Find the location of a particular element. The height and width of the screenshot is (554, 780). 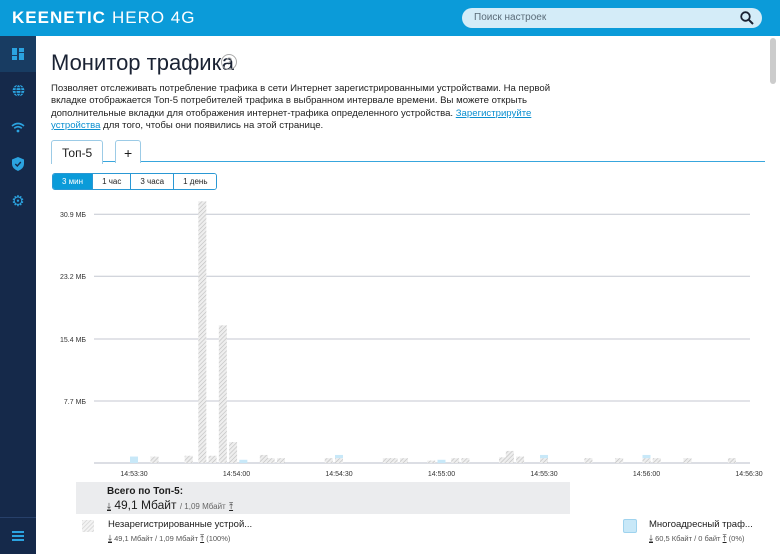

y-tick-label: 30.9 МБ is located at coordinates (73, 215).